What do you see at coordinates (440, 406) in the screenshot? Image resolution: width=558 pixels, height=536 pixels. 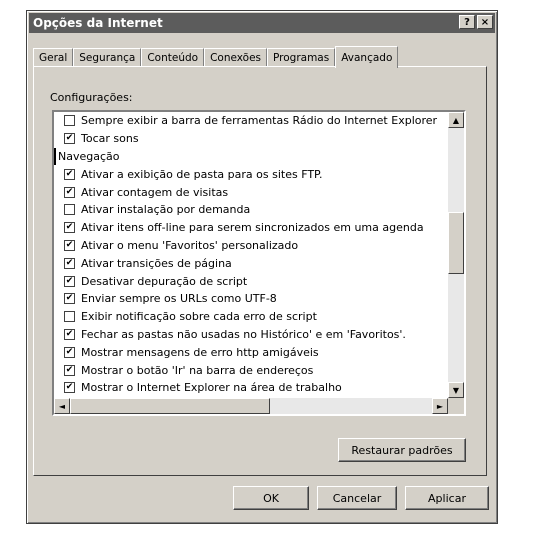 I see `scroll-right-icon: ►` at bounding box center [440, 406].